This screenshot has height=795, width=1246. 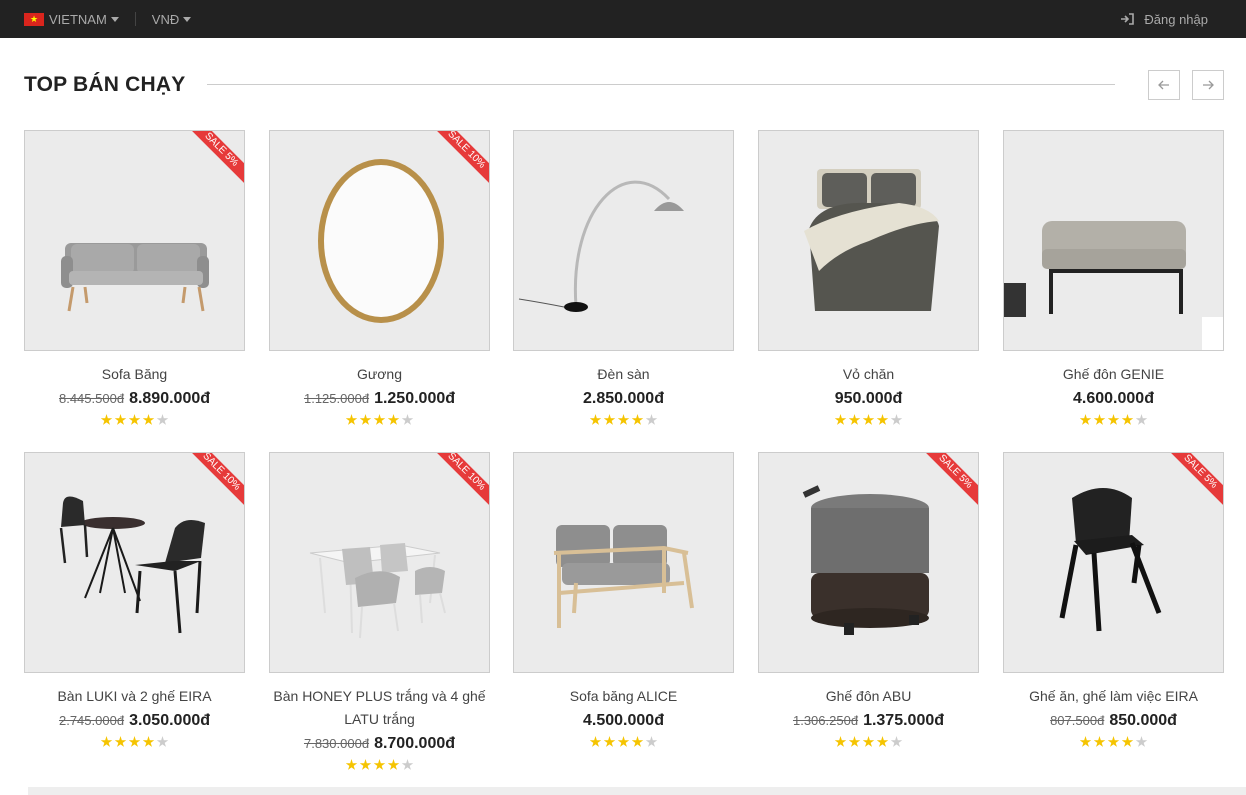 I want to click on old-price: 8.445.500đ, so click(x=91, y=398).